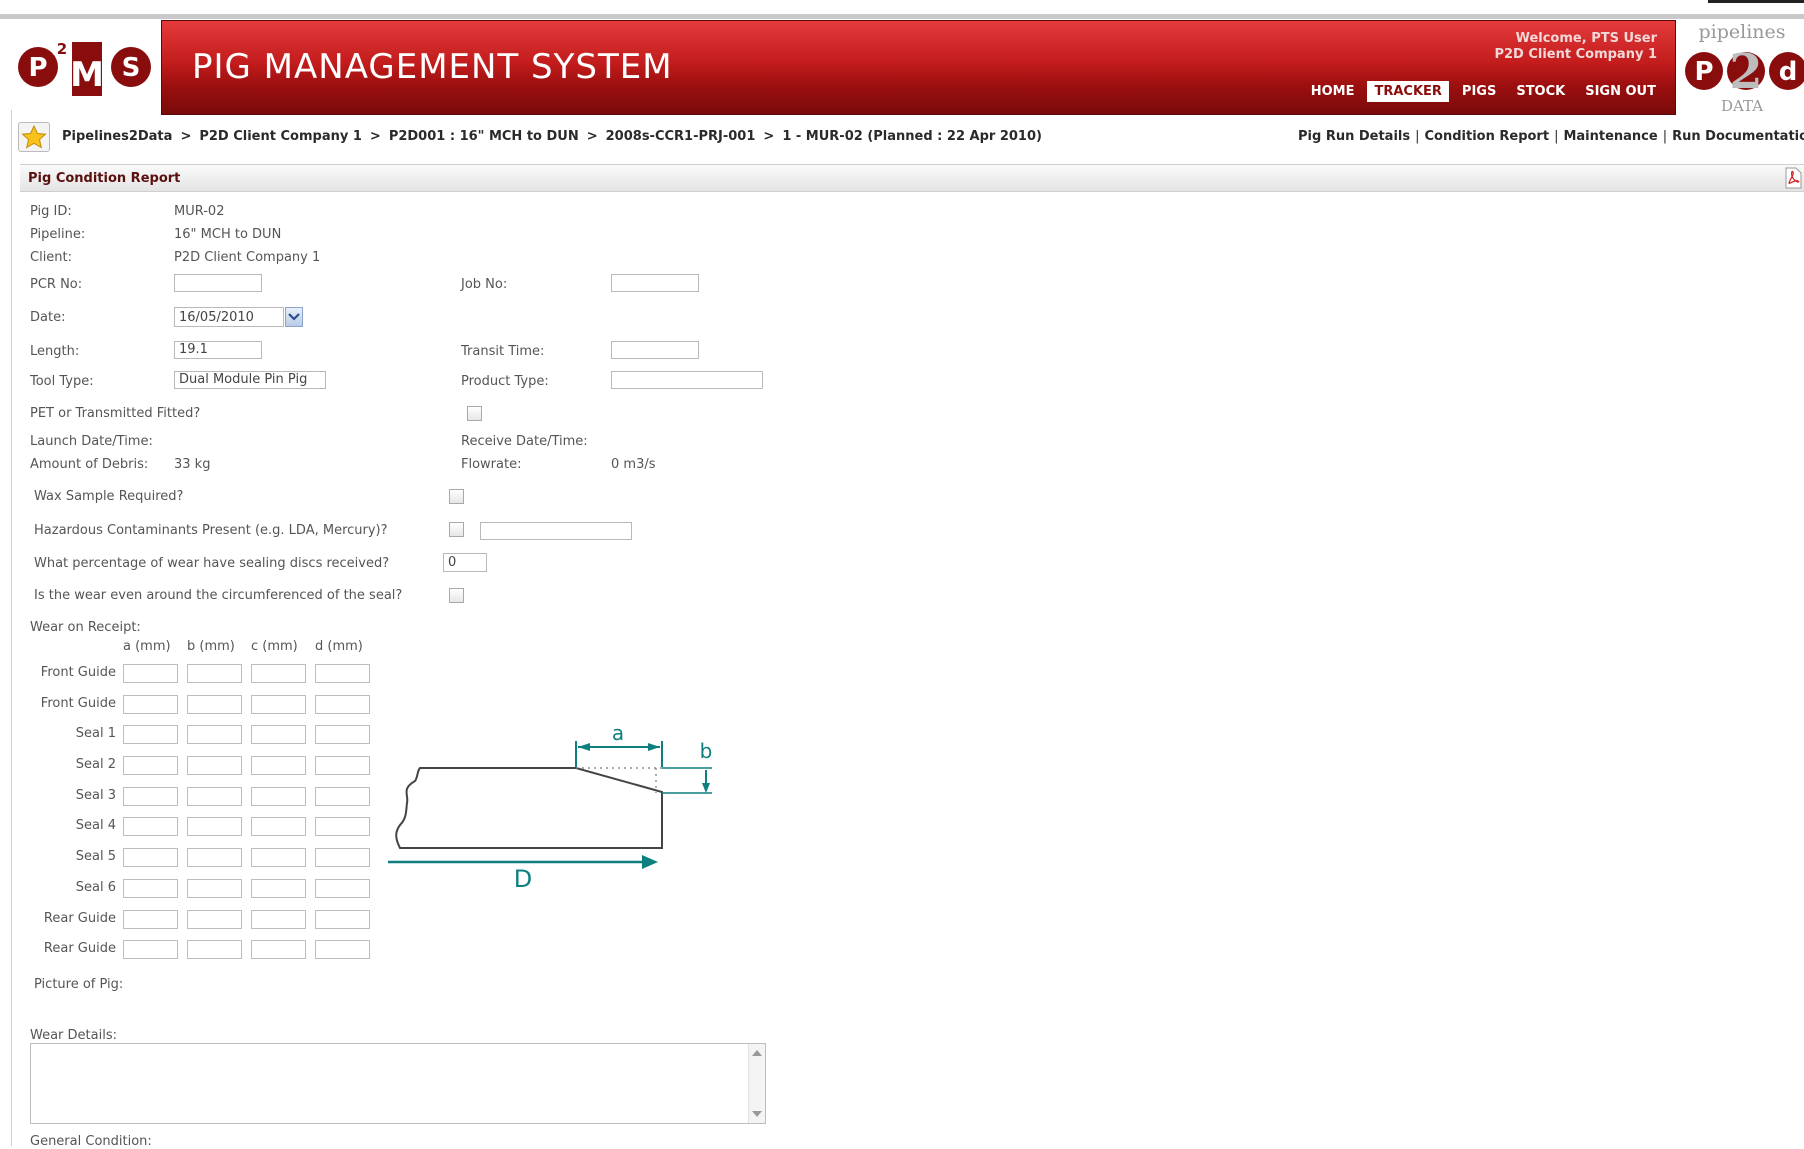 The height and width of the screenshot is (1149, 1804). I want to click on wear-details-textarea, so click(398, 1083).